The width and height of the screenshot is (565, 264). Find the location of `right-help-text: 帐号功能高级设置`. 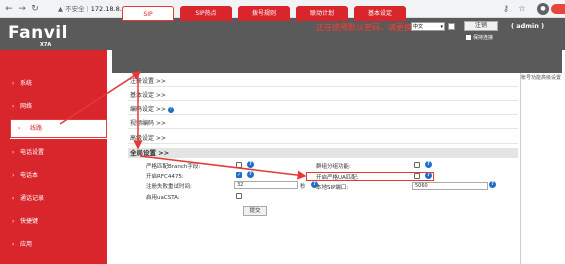

right-help-text: 帐号功能高级设置 is located at coordinates (541, 78).